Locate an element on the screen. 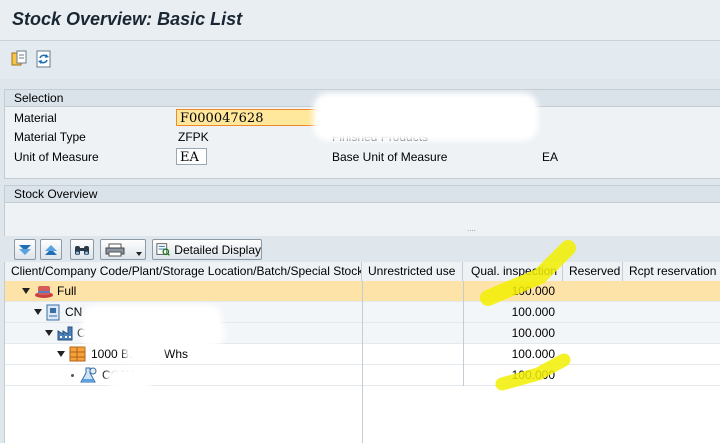  collapse-all-button is located at coordinates (51, 249).